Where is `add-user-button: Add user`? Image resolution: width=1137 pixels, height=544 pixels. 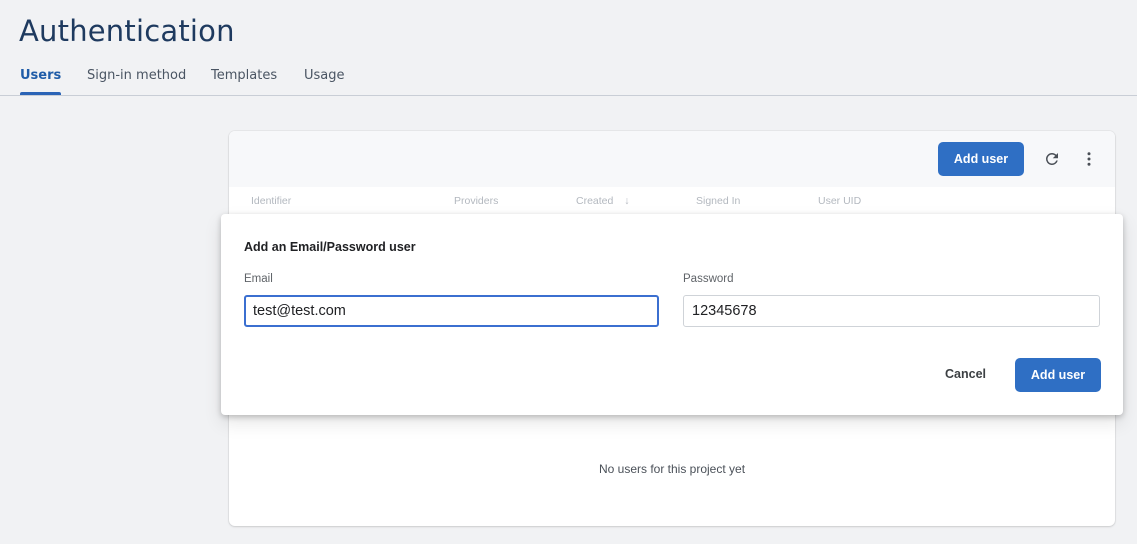 add-user-button: Add user is located at coordinates (981, 159).